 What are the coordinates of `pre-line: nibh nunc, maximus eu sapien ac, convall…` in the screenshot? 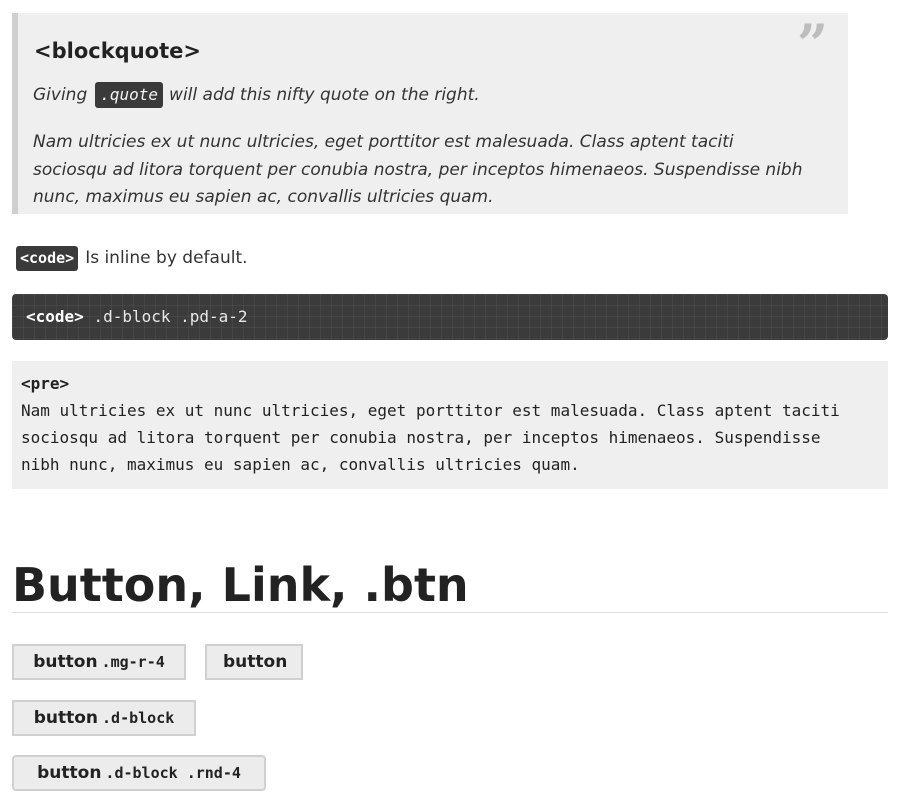 It's located at (300, 464).